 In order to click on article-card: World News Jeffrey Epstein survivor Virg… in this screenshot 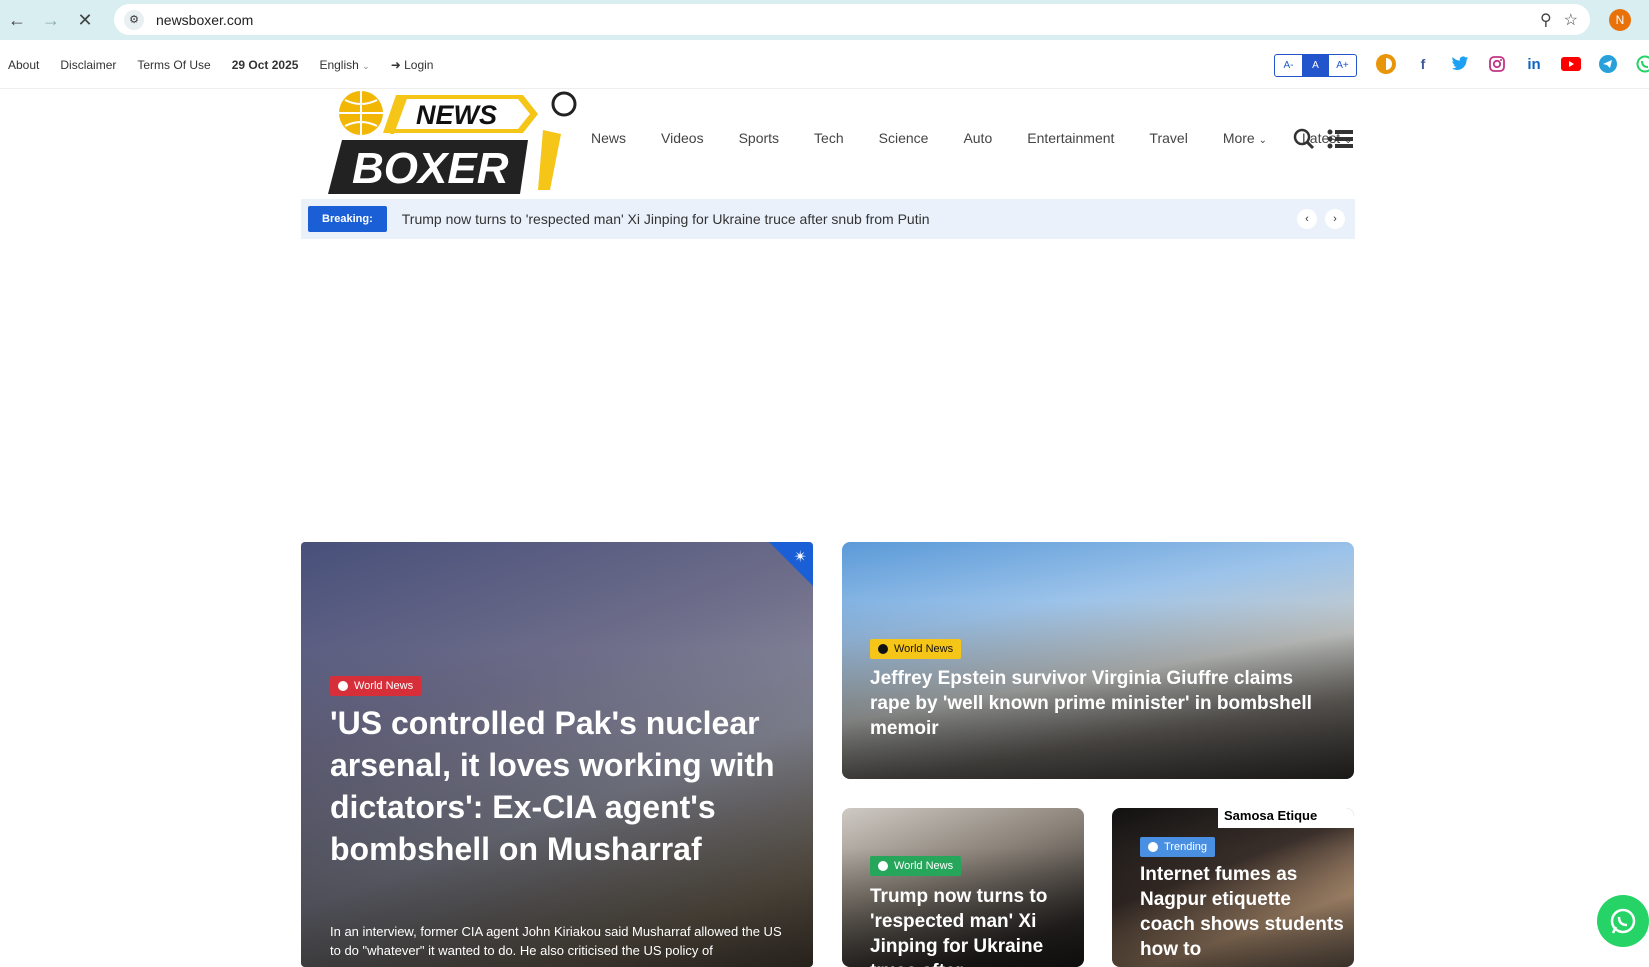, I will do `click(1098, 660)`.